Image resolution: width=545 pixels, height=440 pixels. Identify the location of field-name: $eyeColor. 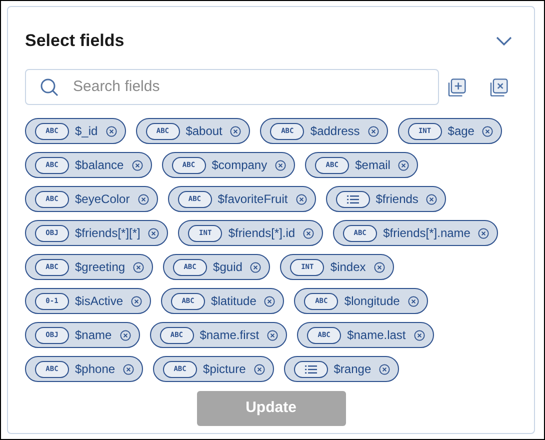
(102, 199).